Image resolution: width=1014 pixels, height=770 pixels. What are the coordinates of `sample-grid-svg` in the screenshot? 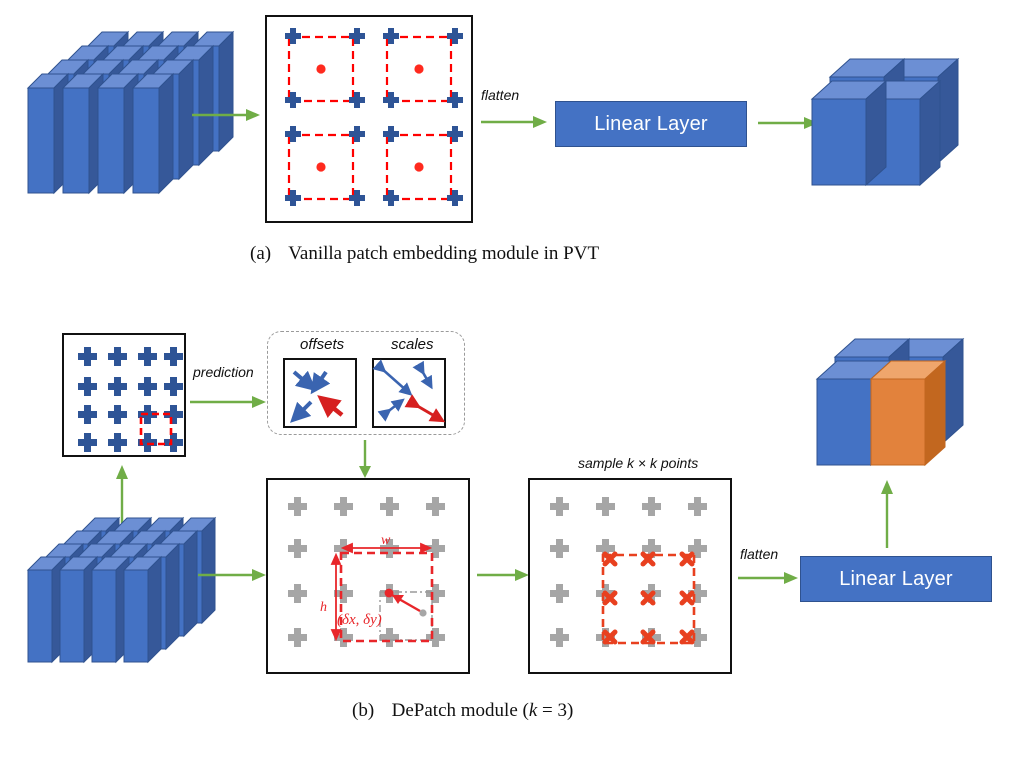 It's located at (628, 572).